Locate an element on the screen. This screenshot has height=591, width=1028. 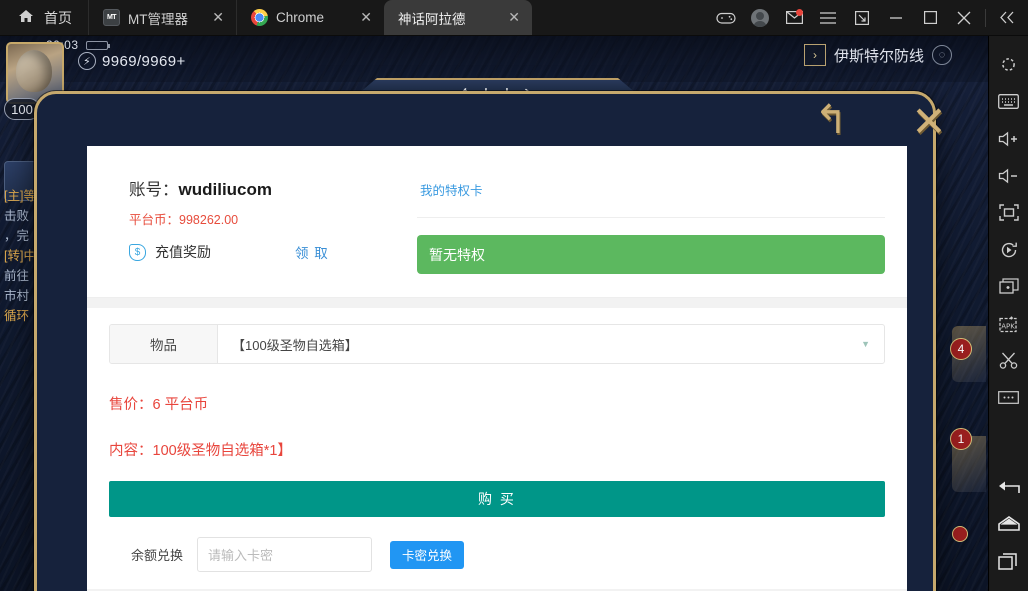
tab-mt-manager: MT MT管理器 ✕ is located at coordinates (162, 17).